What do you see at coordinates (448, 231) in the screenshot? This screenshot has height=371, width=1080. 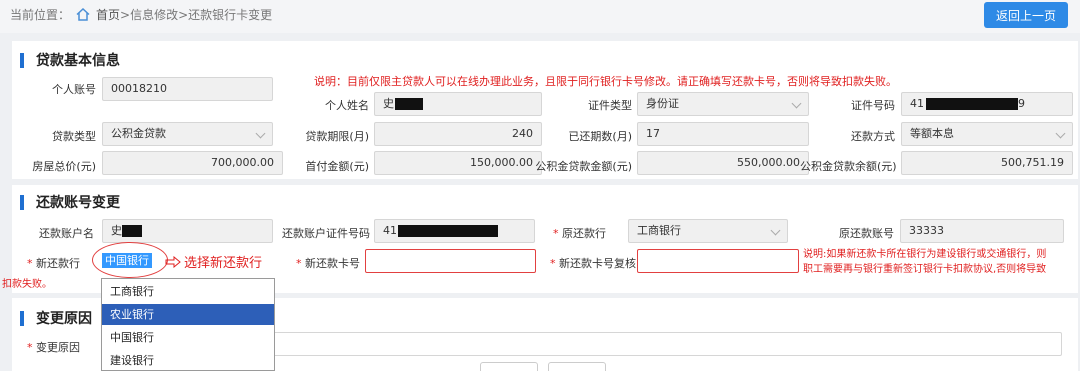 I see `redacted-acct-id` at bounding box center [448, 231].